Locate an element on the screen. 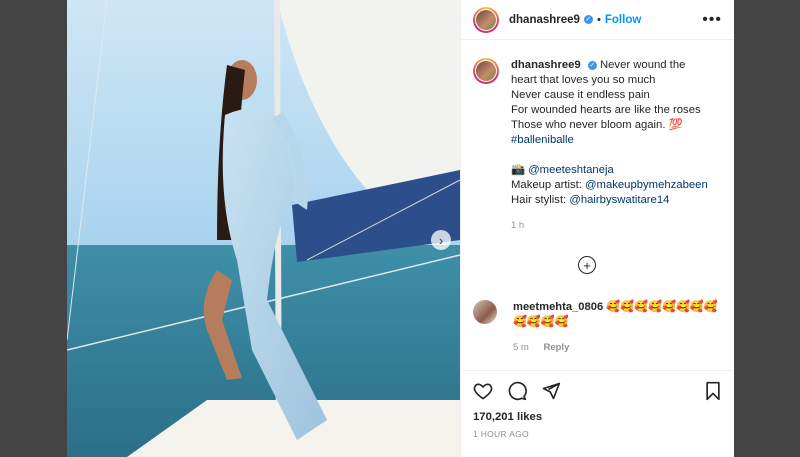 This screenshot has height=457, width=800. camera-emoji: 📸 is located at coordinates (518, 170).